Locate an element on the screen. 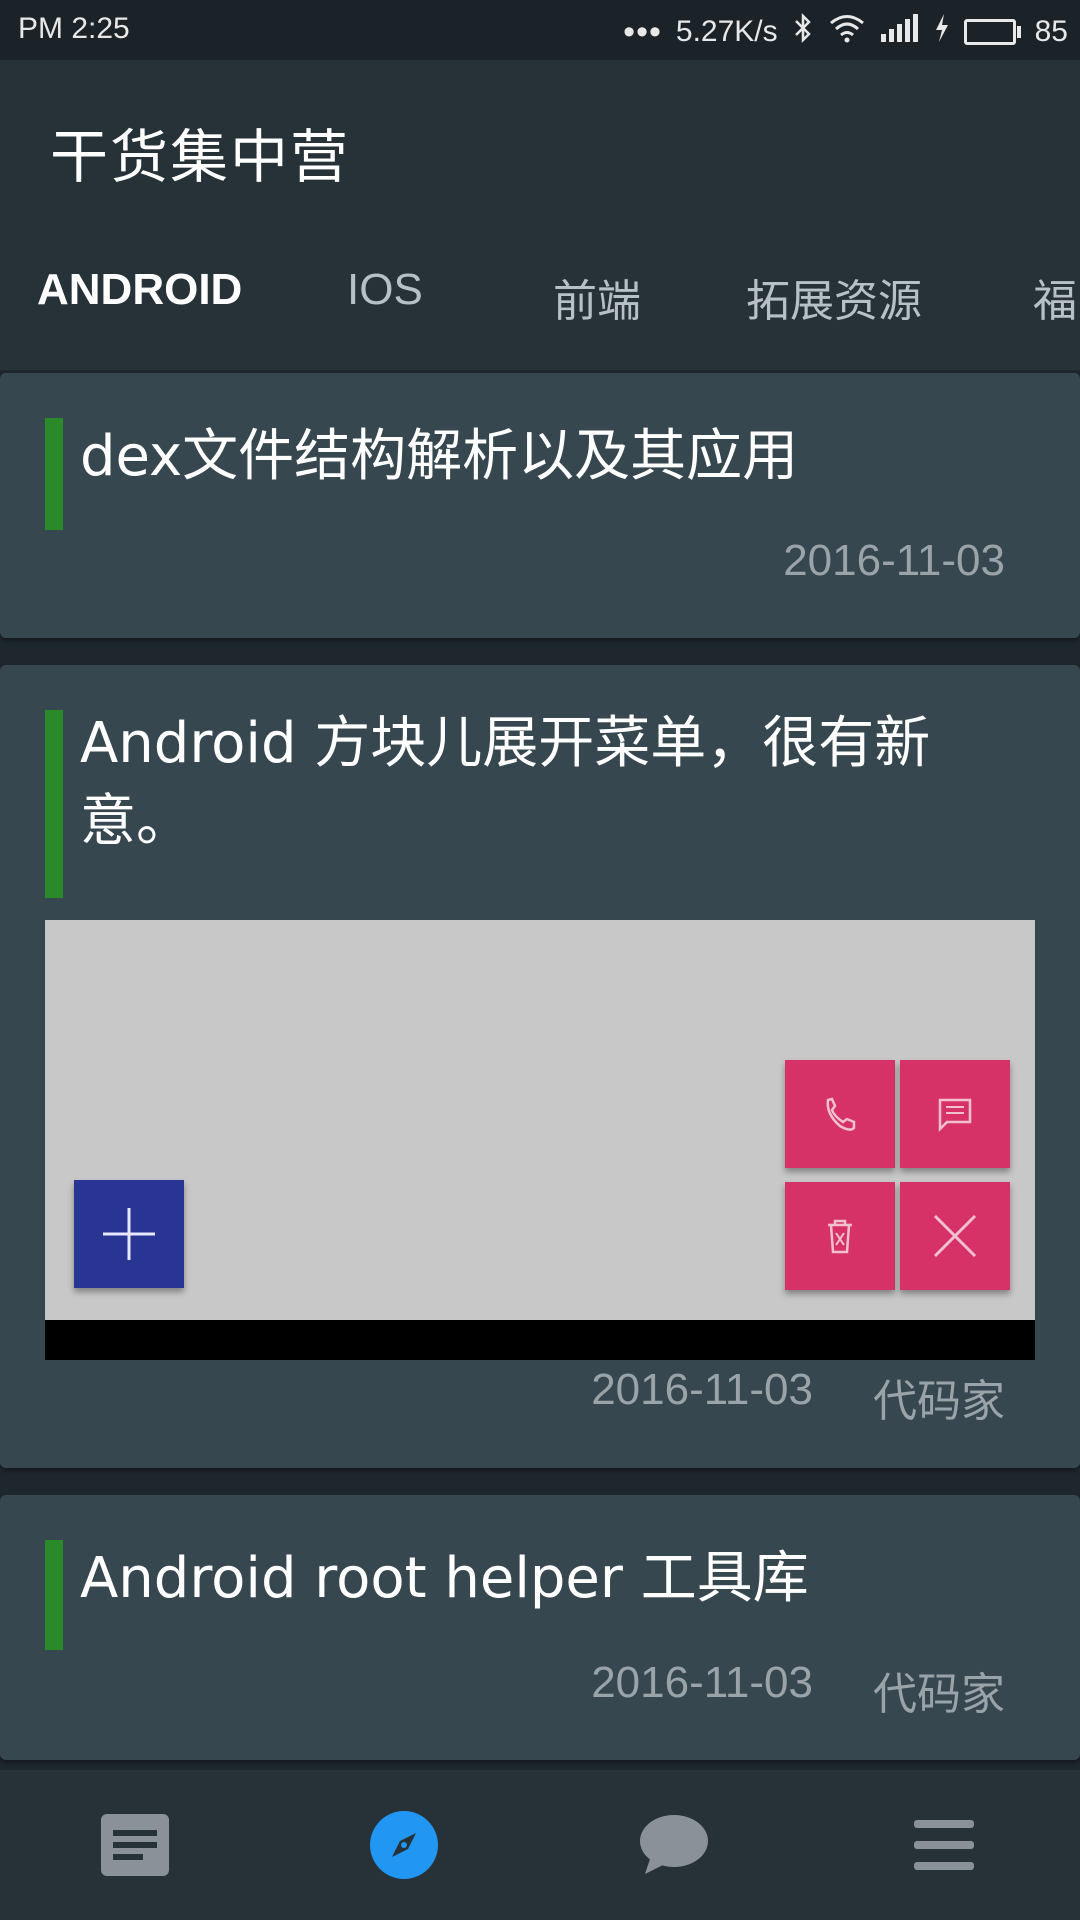  compass-icon is located at coordinates (404, 1845).